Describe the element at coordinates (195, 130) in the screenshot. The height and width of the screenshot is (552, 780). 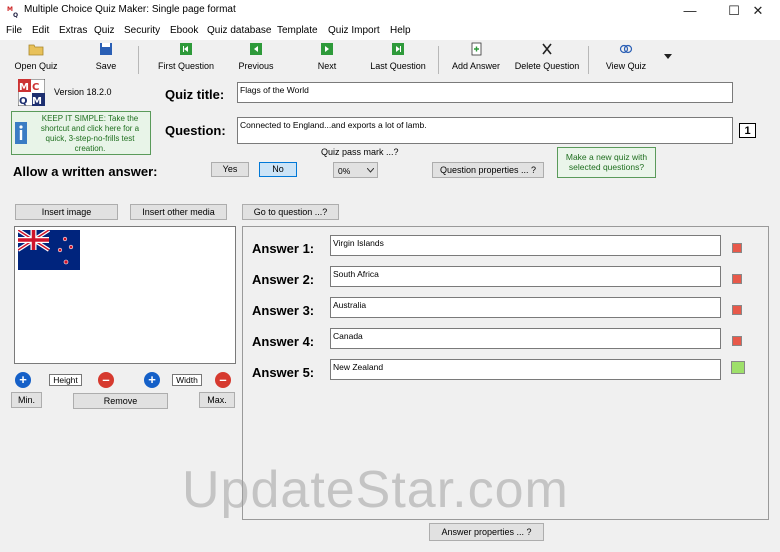
I see `question-label: Question:` at that location.